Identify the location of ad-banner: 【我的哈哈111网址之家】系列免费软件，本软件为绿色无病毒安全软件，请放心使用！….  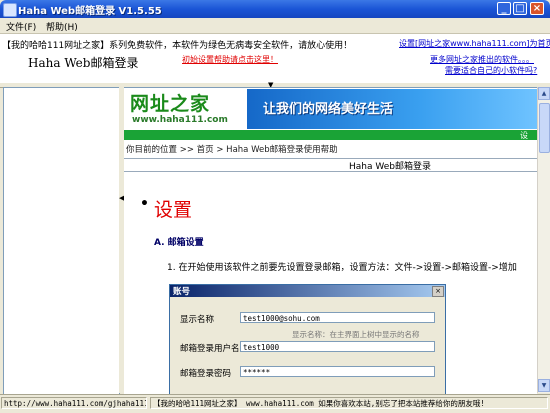
(275, 58).